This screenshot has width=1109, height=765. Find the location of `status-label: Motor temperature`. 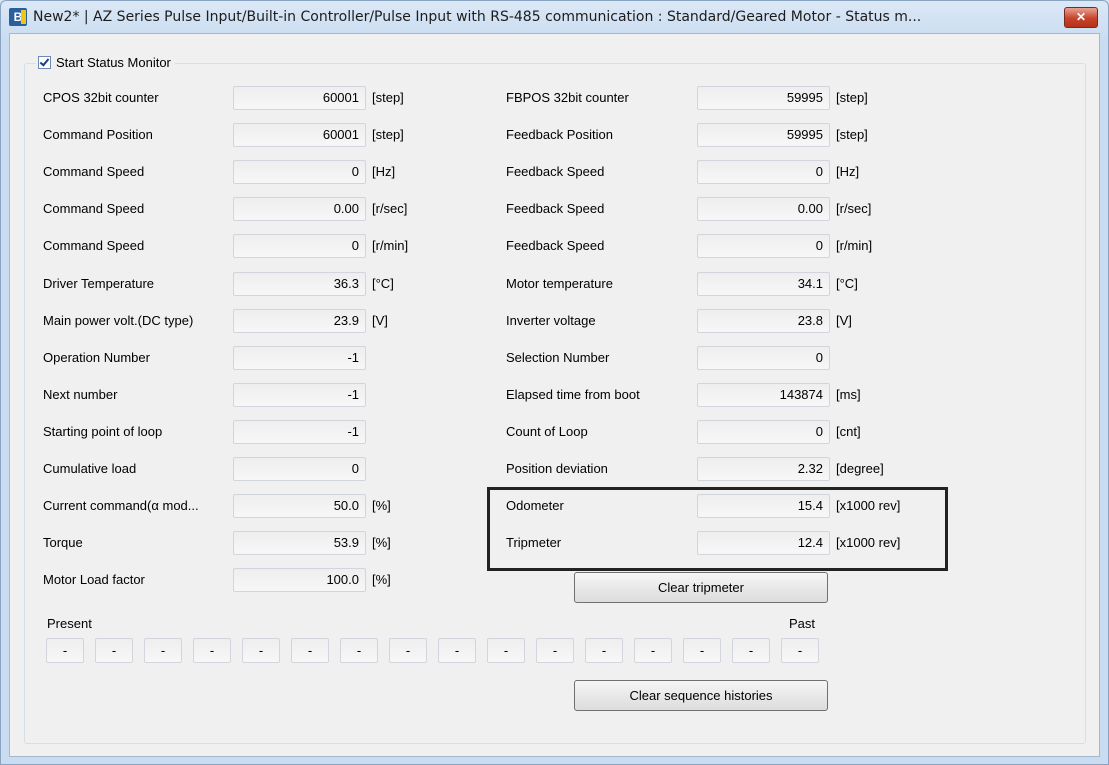

status-label: Motor temperature is located at coordinates (559, 283).